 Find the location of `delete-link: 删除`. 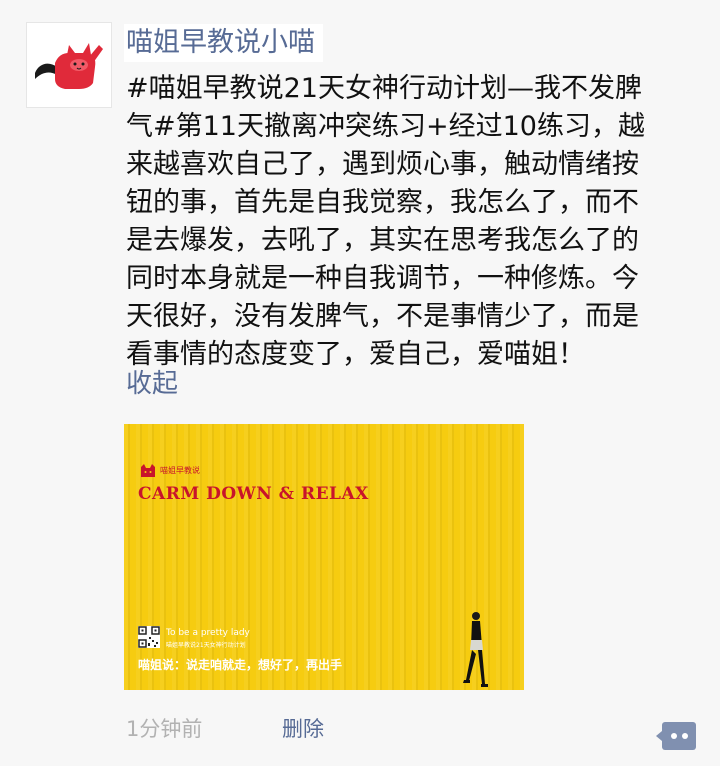

delete-link: 删除 is located at coordinates (303, 729).